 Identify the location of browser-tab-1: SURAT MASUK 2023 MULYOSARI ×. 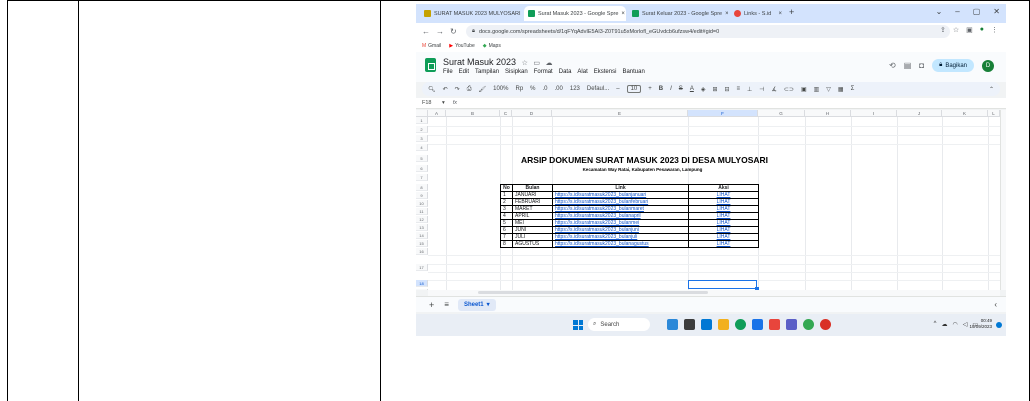
(471, 13).